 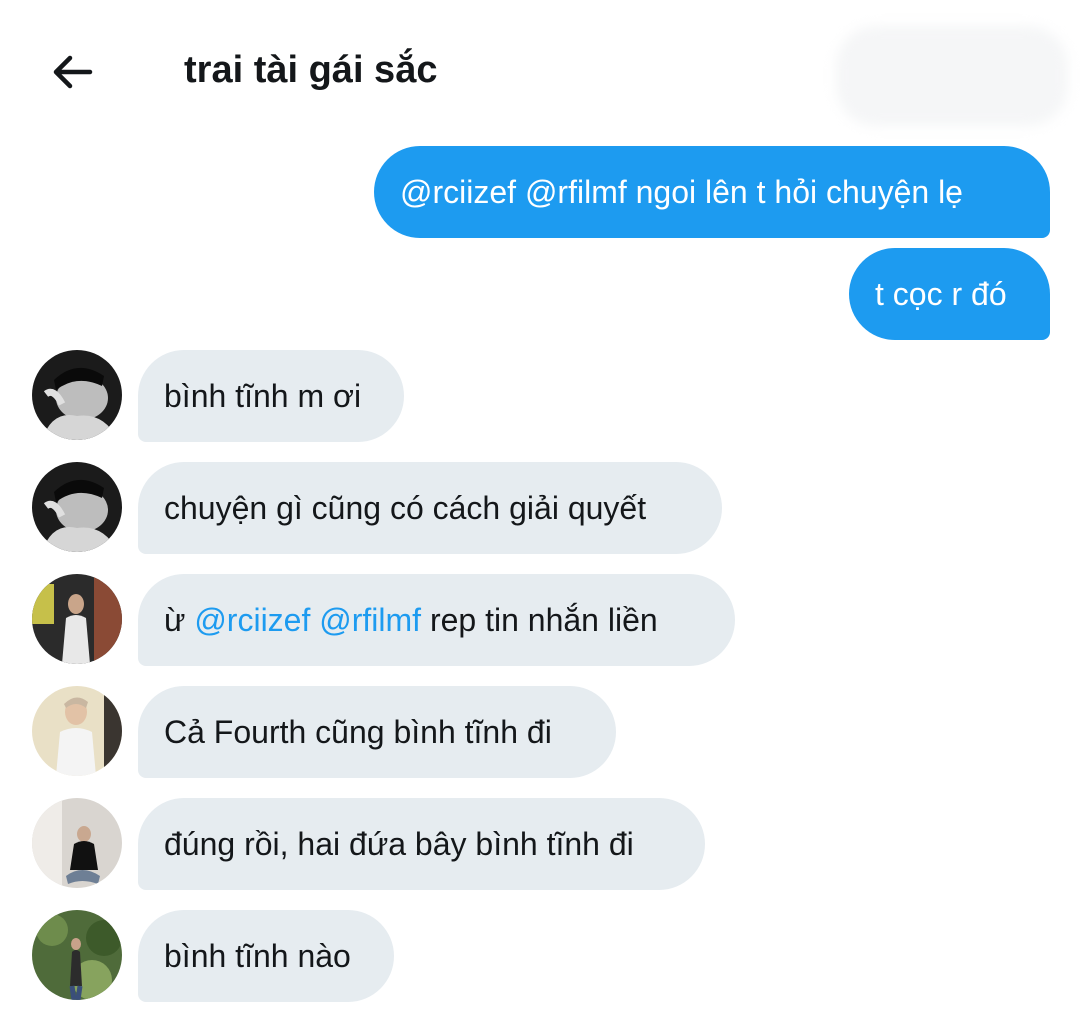 I want to click on mention-link: @rciizef, so click(x=252, y=620).